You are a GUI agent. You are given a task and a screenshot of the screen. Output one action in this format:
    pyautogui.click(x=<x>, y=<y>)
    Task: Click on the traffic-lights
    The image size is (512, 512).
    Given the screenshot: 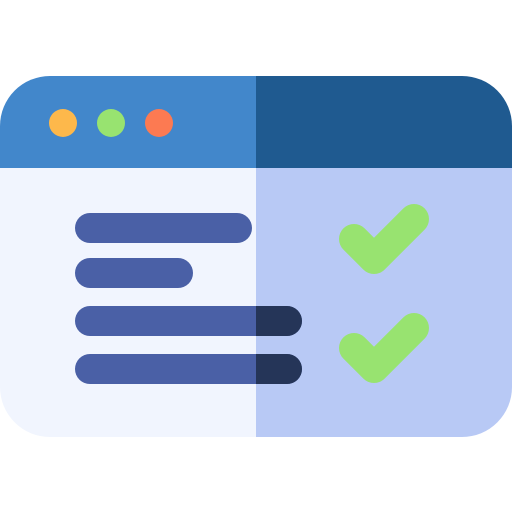 What is the action you would take?
    pyautogui.click(x=111, y=123)
    